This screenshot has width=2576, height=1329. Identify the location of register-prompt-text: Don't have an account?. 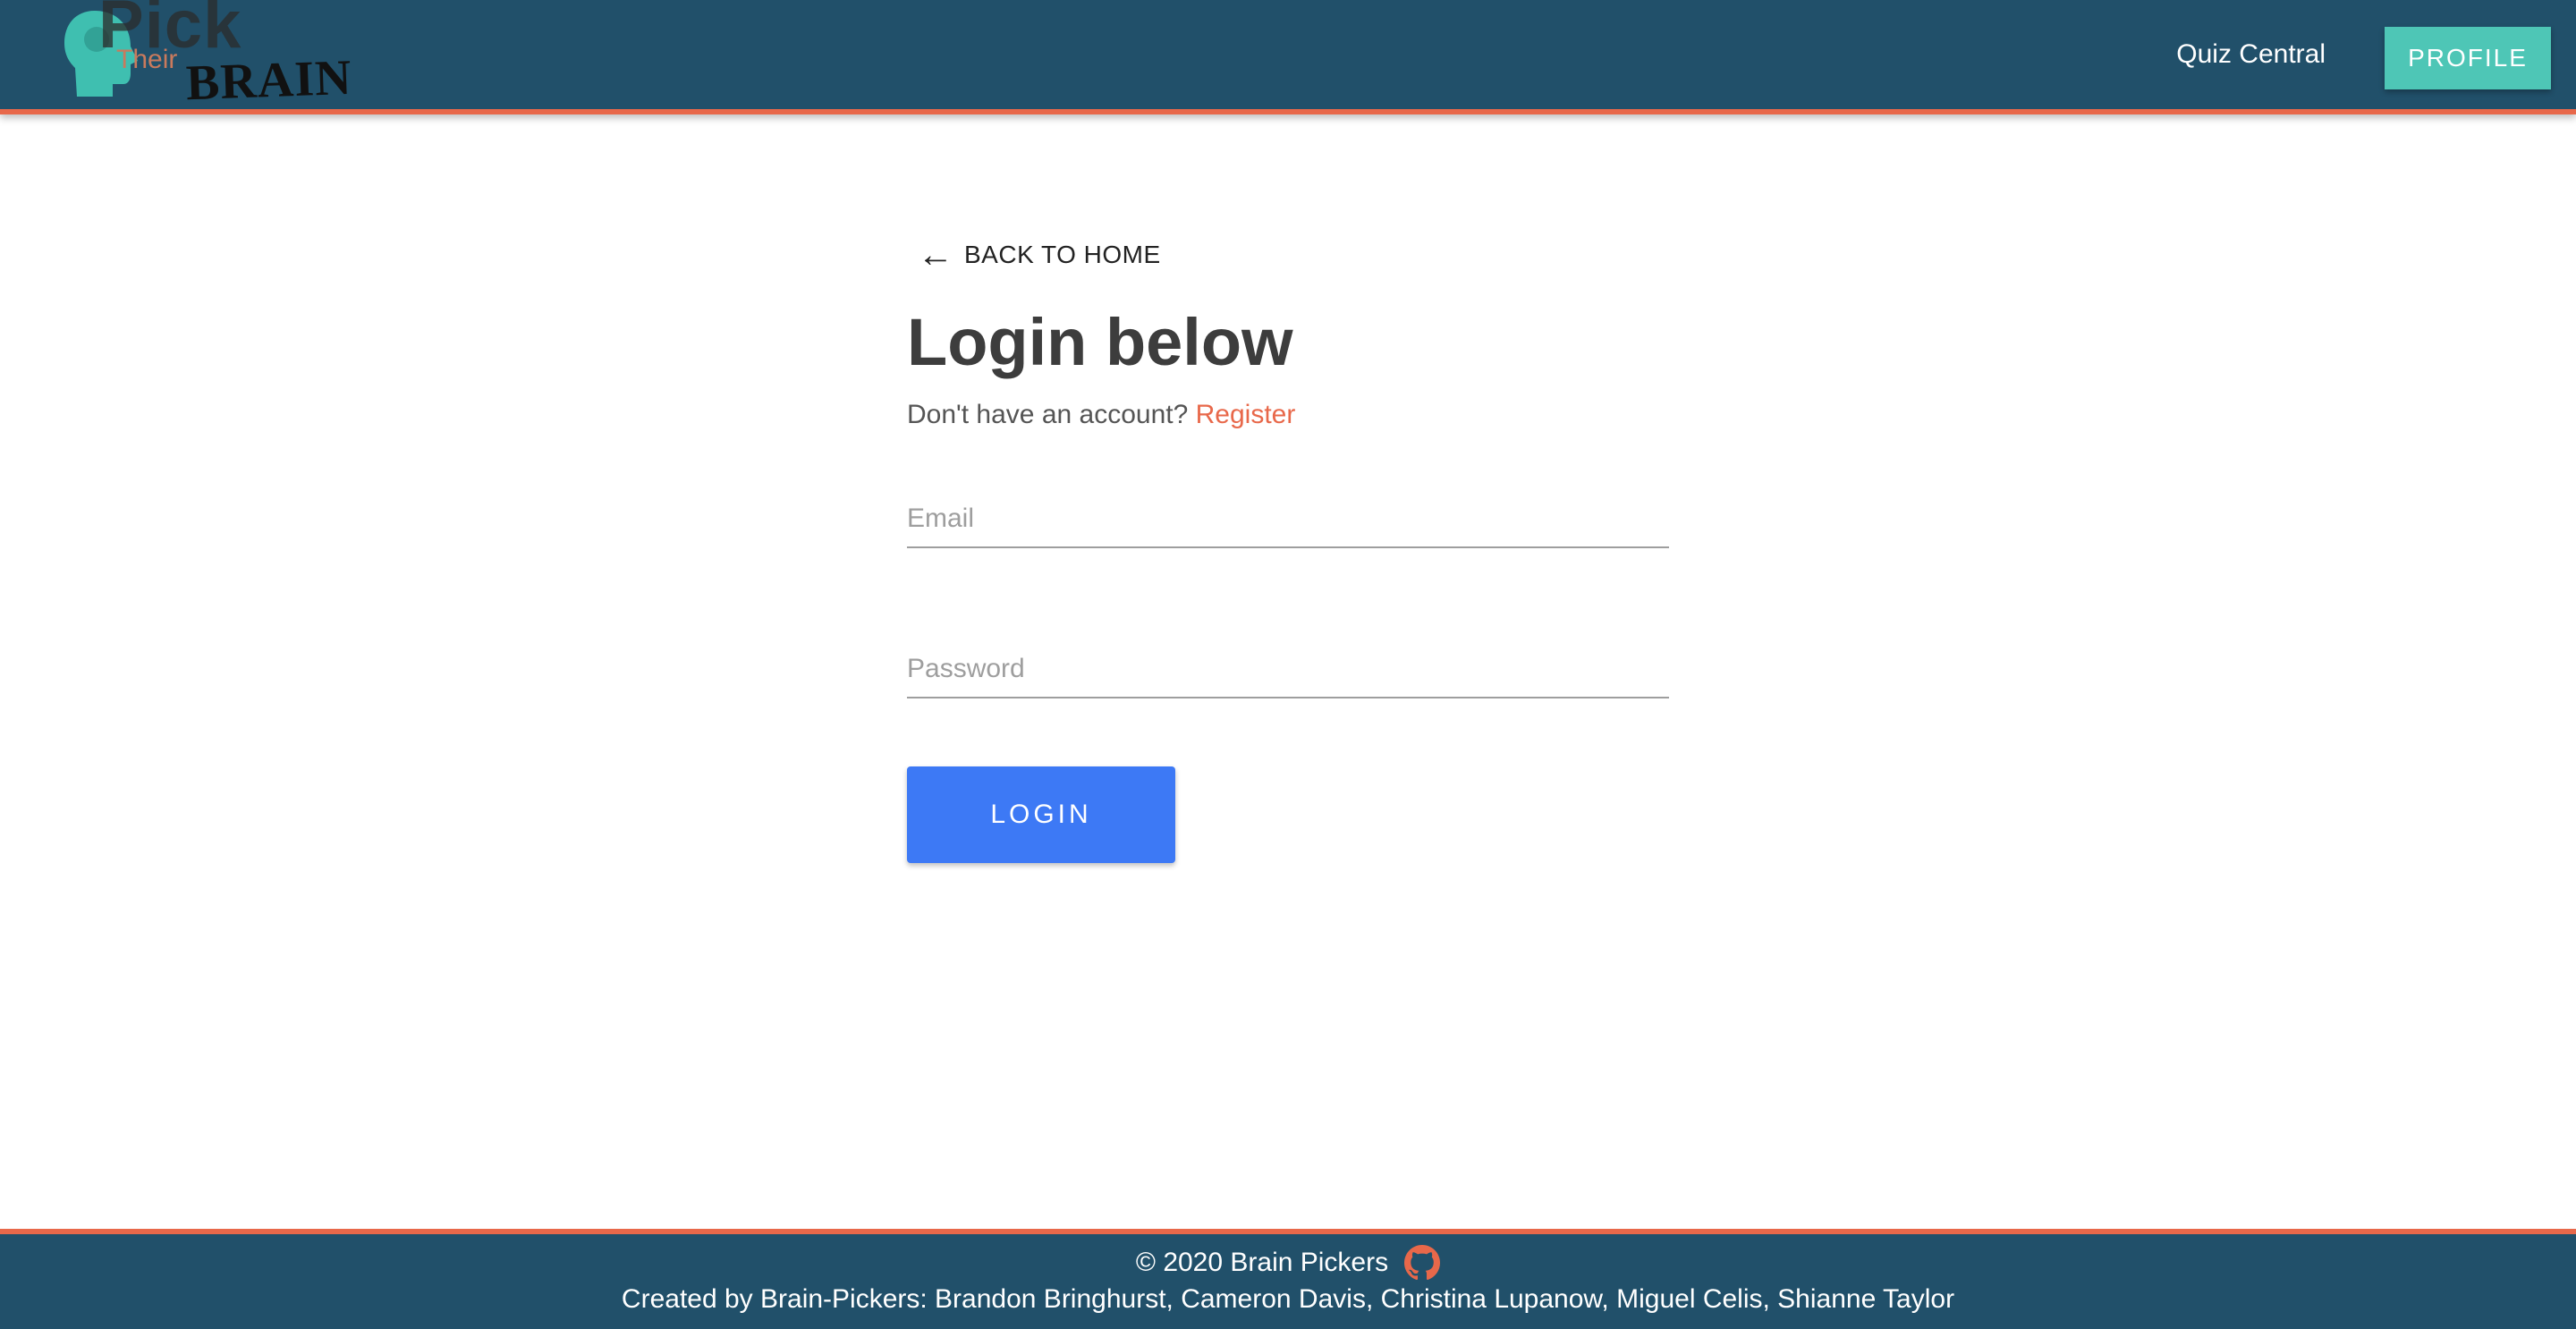
(1048, 415).